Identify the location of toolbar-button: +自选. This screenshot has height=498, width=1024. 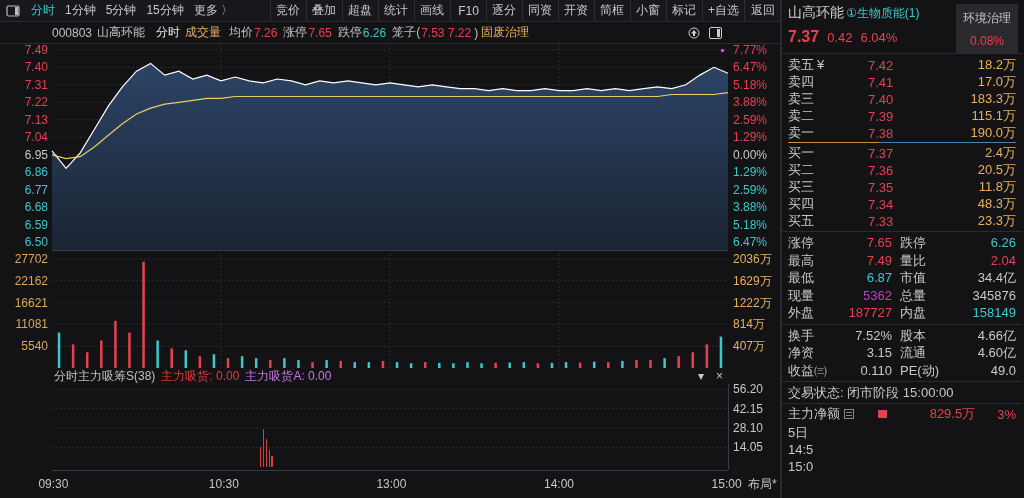
(723, 10).